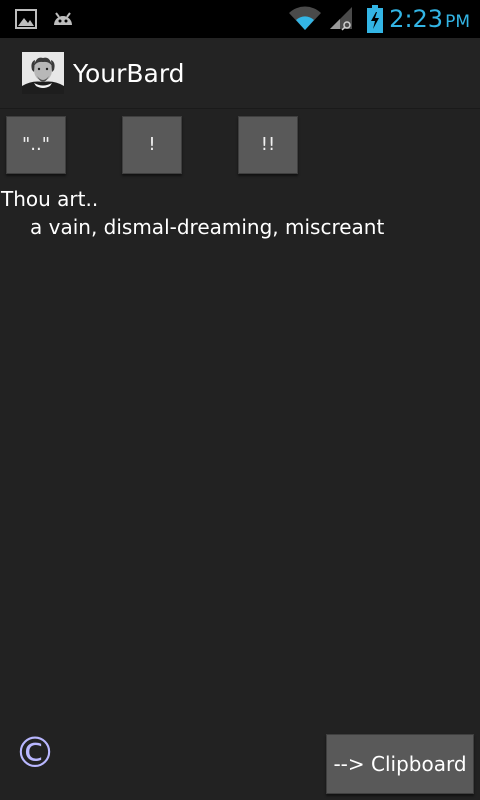 The width and height of the screenshot is (480, 800). Describe the element at coordinates (240, 73) in the screenshot. I see `action-bar: YourBard` at that location.